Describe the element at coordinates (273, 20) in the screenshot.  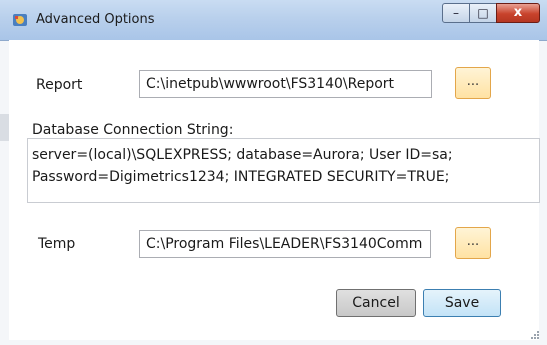
I see `title-bar: Advanced Options – □ x` at that location.